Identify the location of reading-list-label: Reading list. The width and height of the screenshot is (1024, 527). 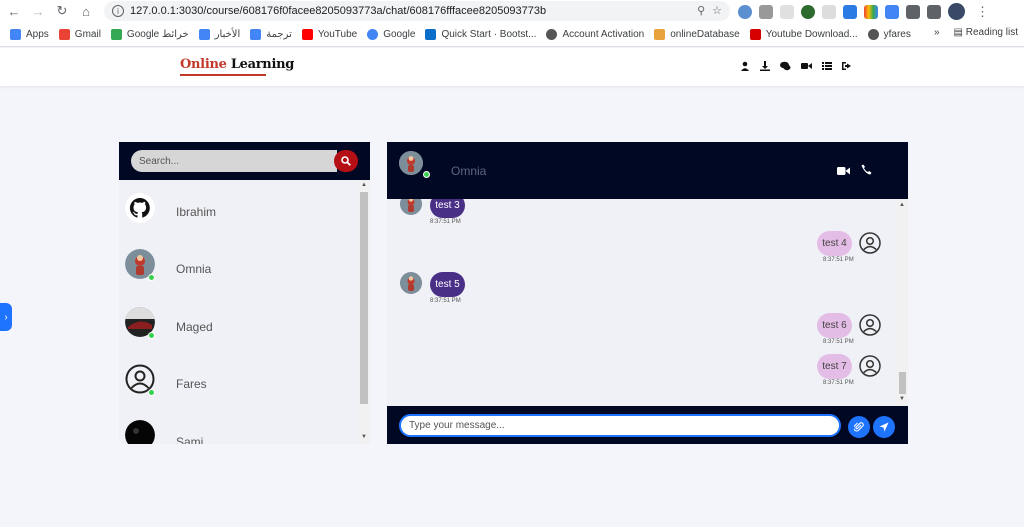
(991, 32).